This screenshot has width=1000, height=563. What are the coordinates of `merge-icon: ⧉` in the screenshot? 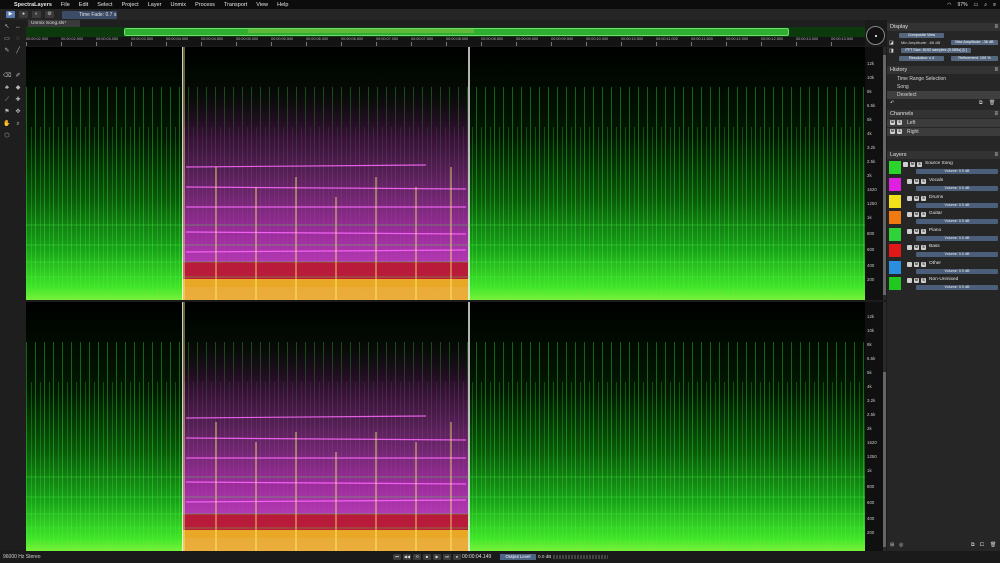 It's located at (973, 545).